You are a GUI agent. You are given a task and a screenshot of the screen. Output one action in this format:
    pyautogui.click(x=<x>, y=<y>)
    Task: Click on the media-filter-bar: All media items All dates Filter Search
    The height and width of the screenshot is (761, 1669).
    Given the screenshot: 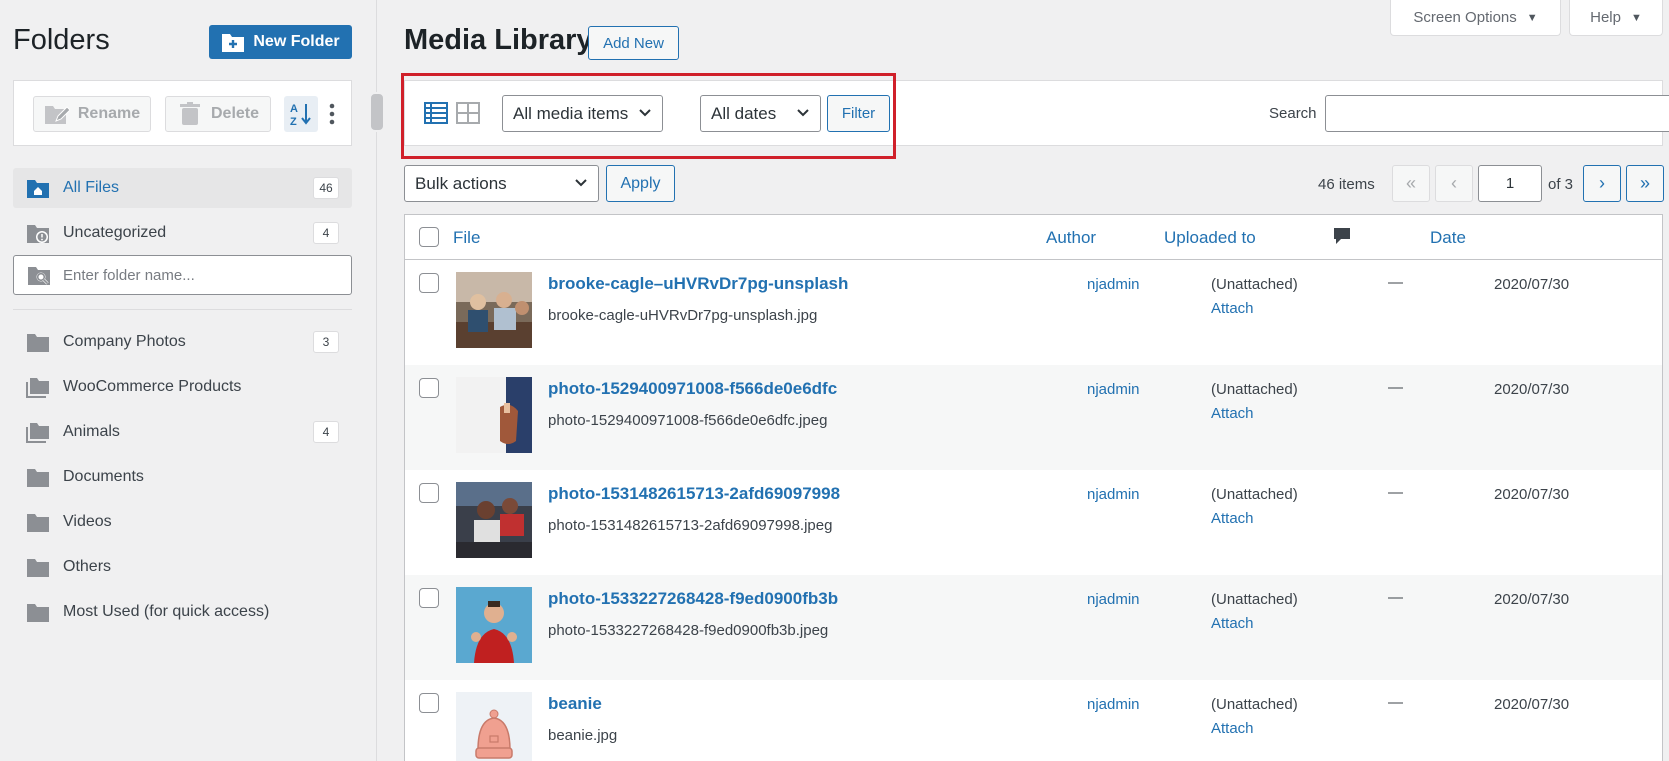 What is the action you would take?
    pyautogui.click(x=1036, y=113)
    